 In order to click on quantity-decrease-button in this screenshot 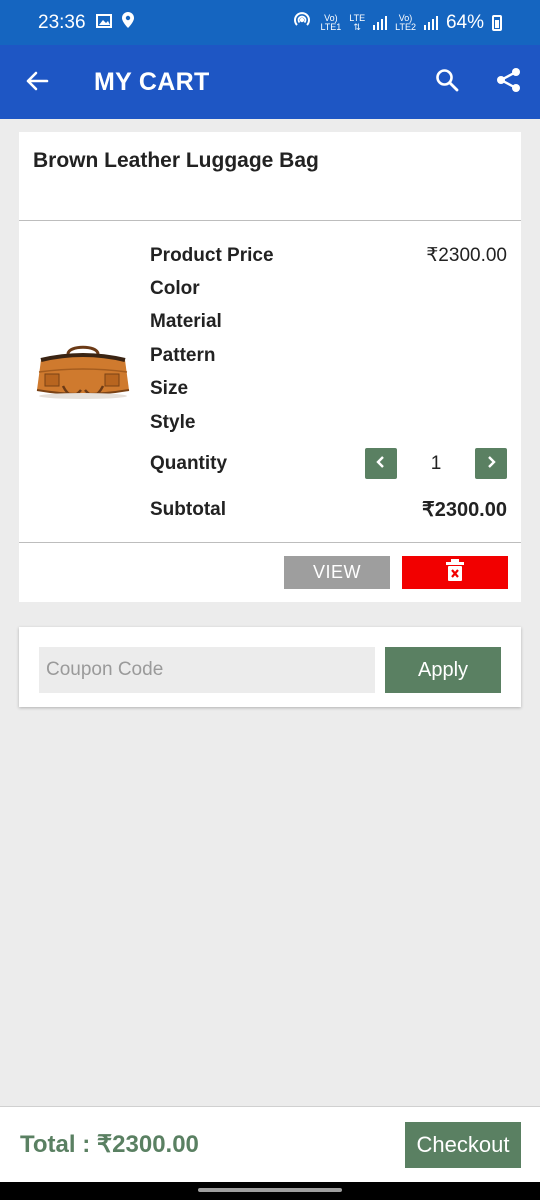, I will do `click(381, 463)`.